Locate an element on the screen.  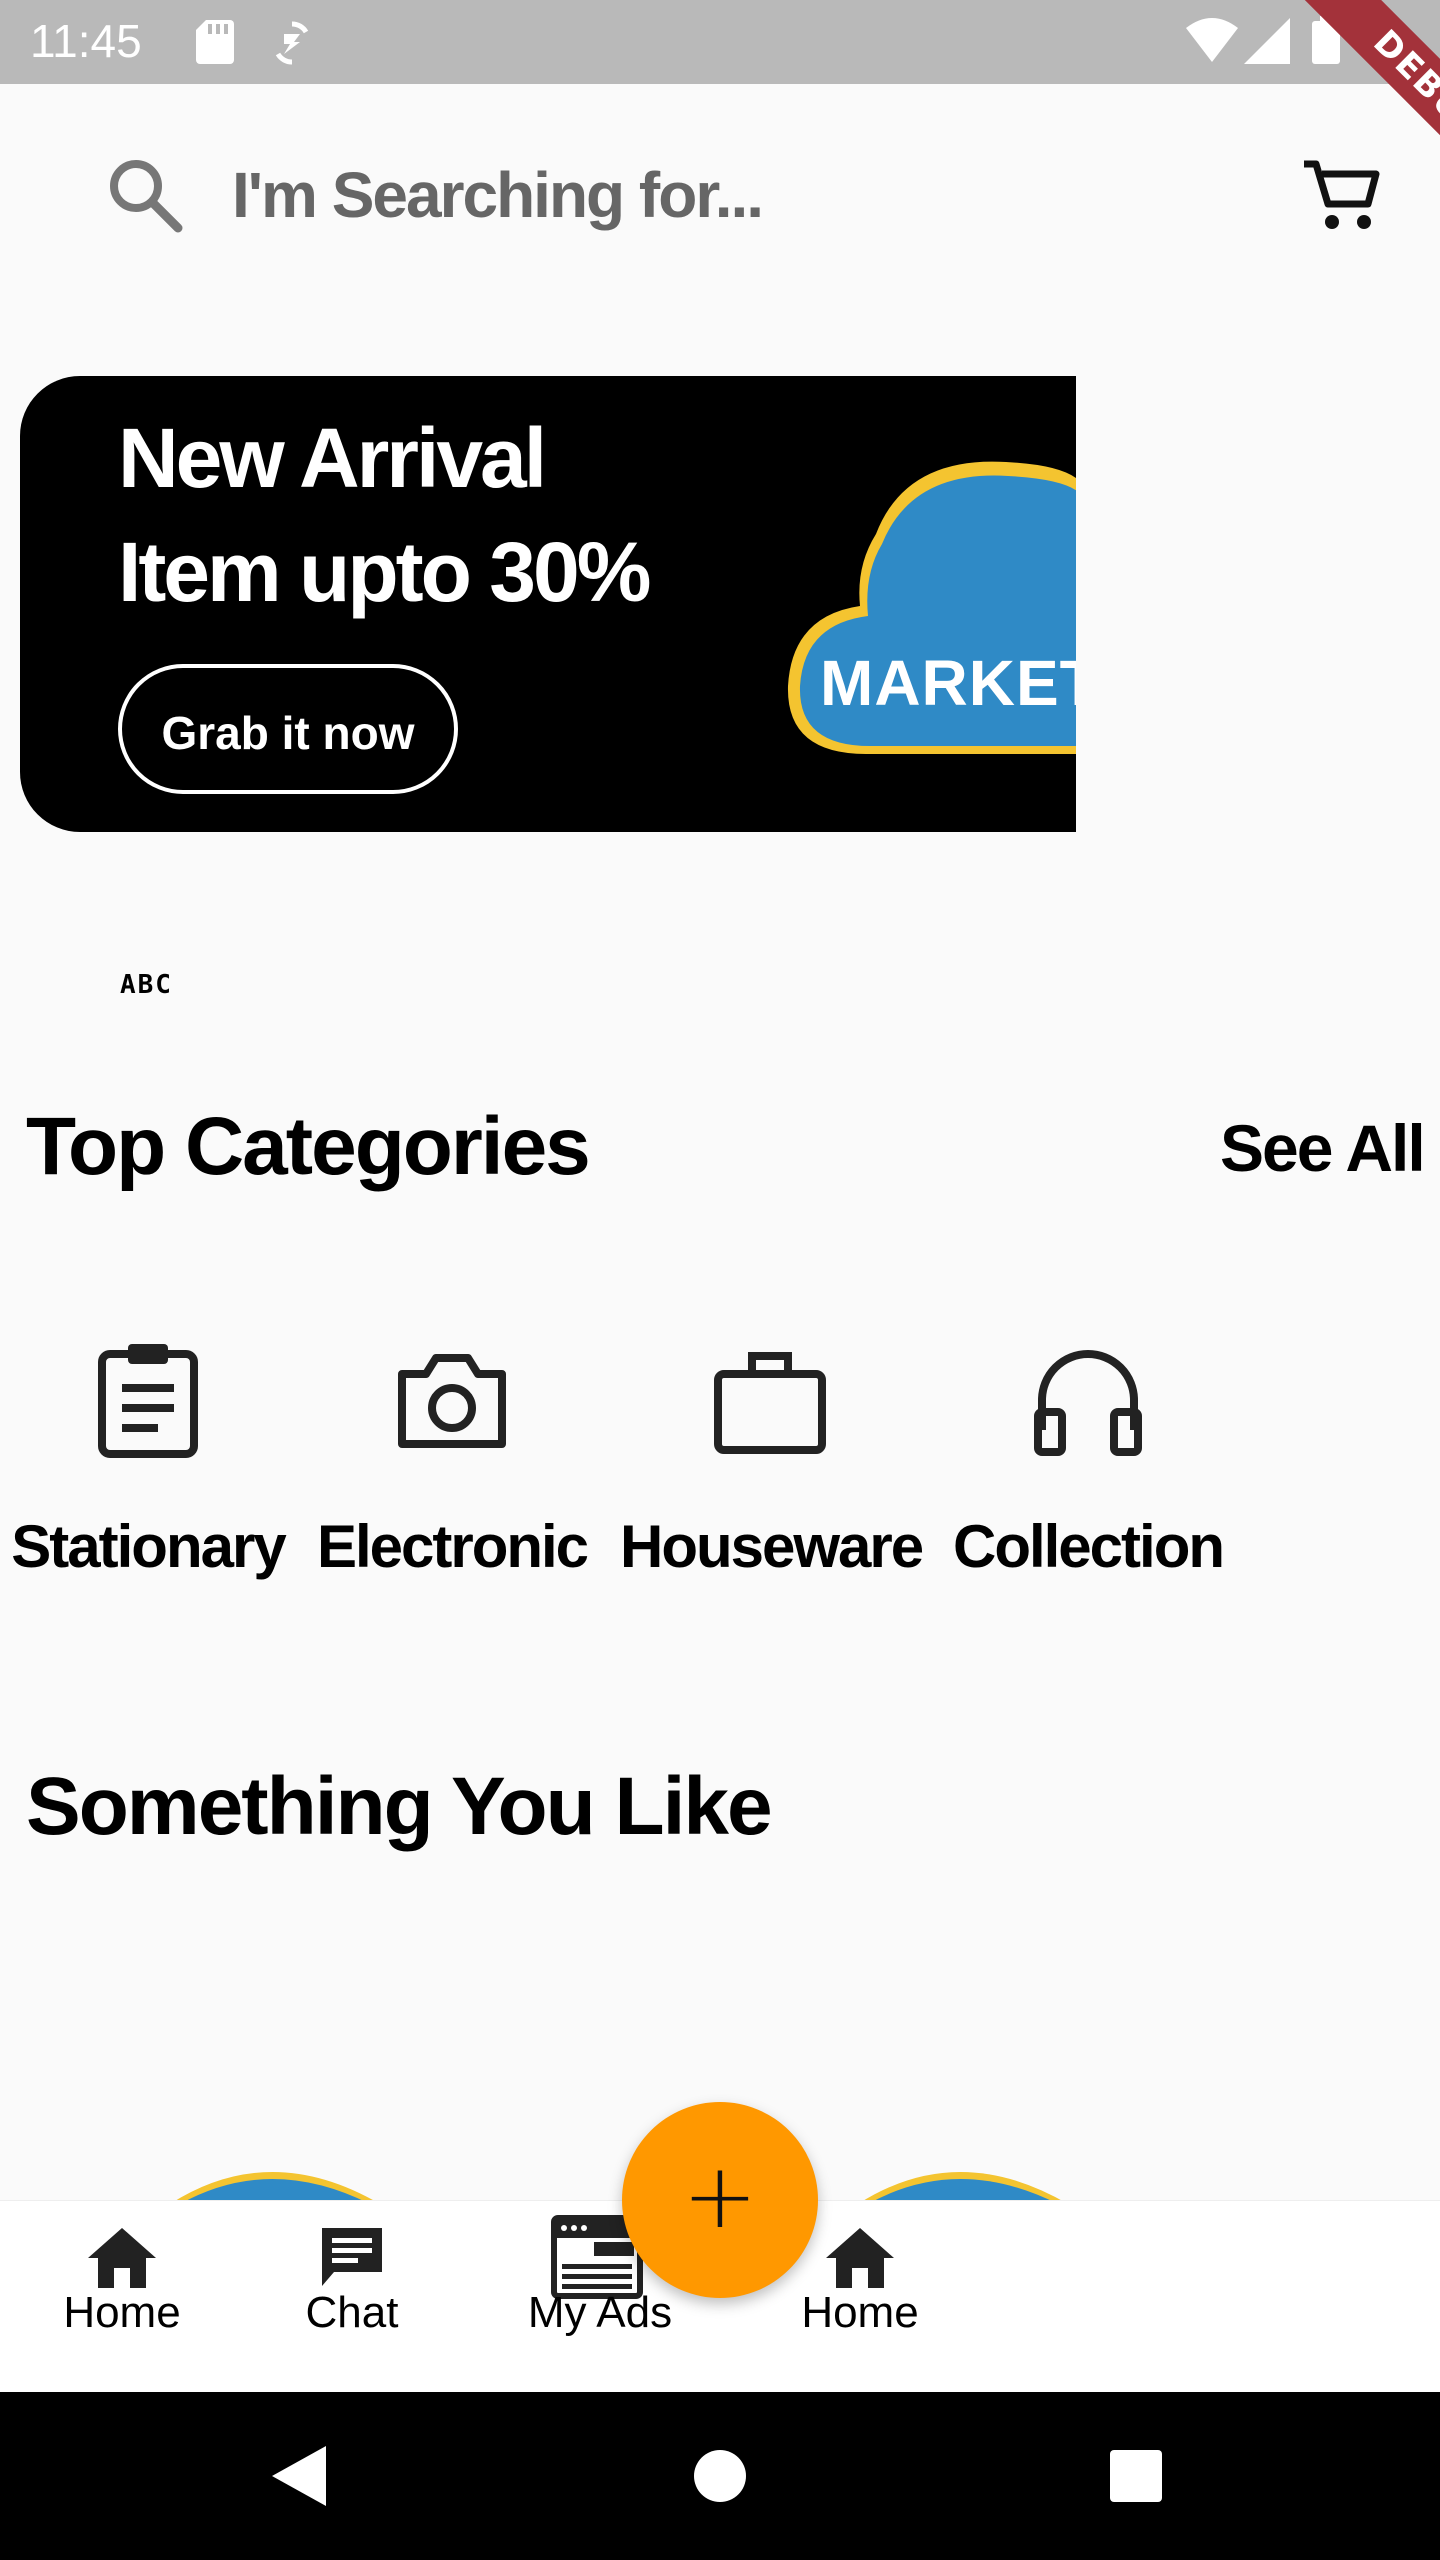
abc-label: ABC is located at coordinates (146, 985).